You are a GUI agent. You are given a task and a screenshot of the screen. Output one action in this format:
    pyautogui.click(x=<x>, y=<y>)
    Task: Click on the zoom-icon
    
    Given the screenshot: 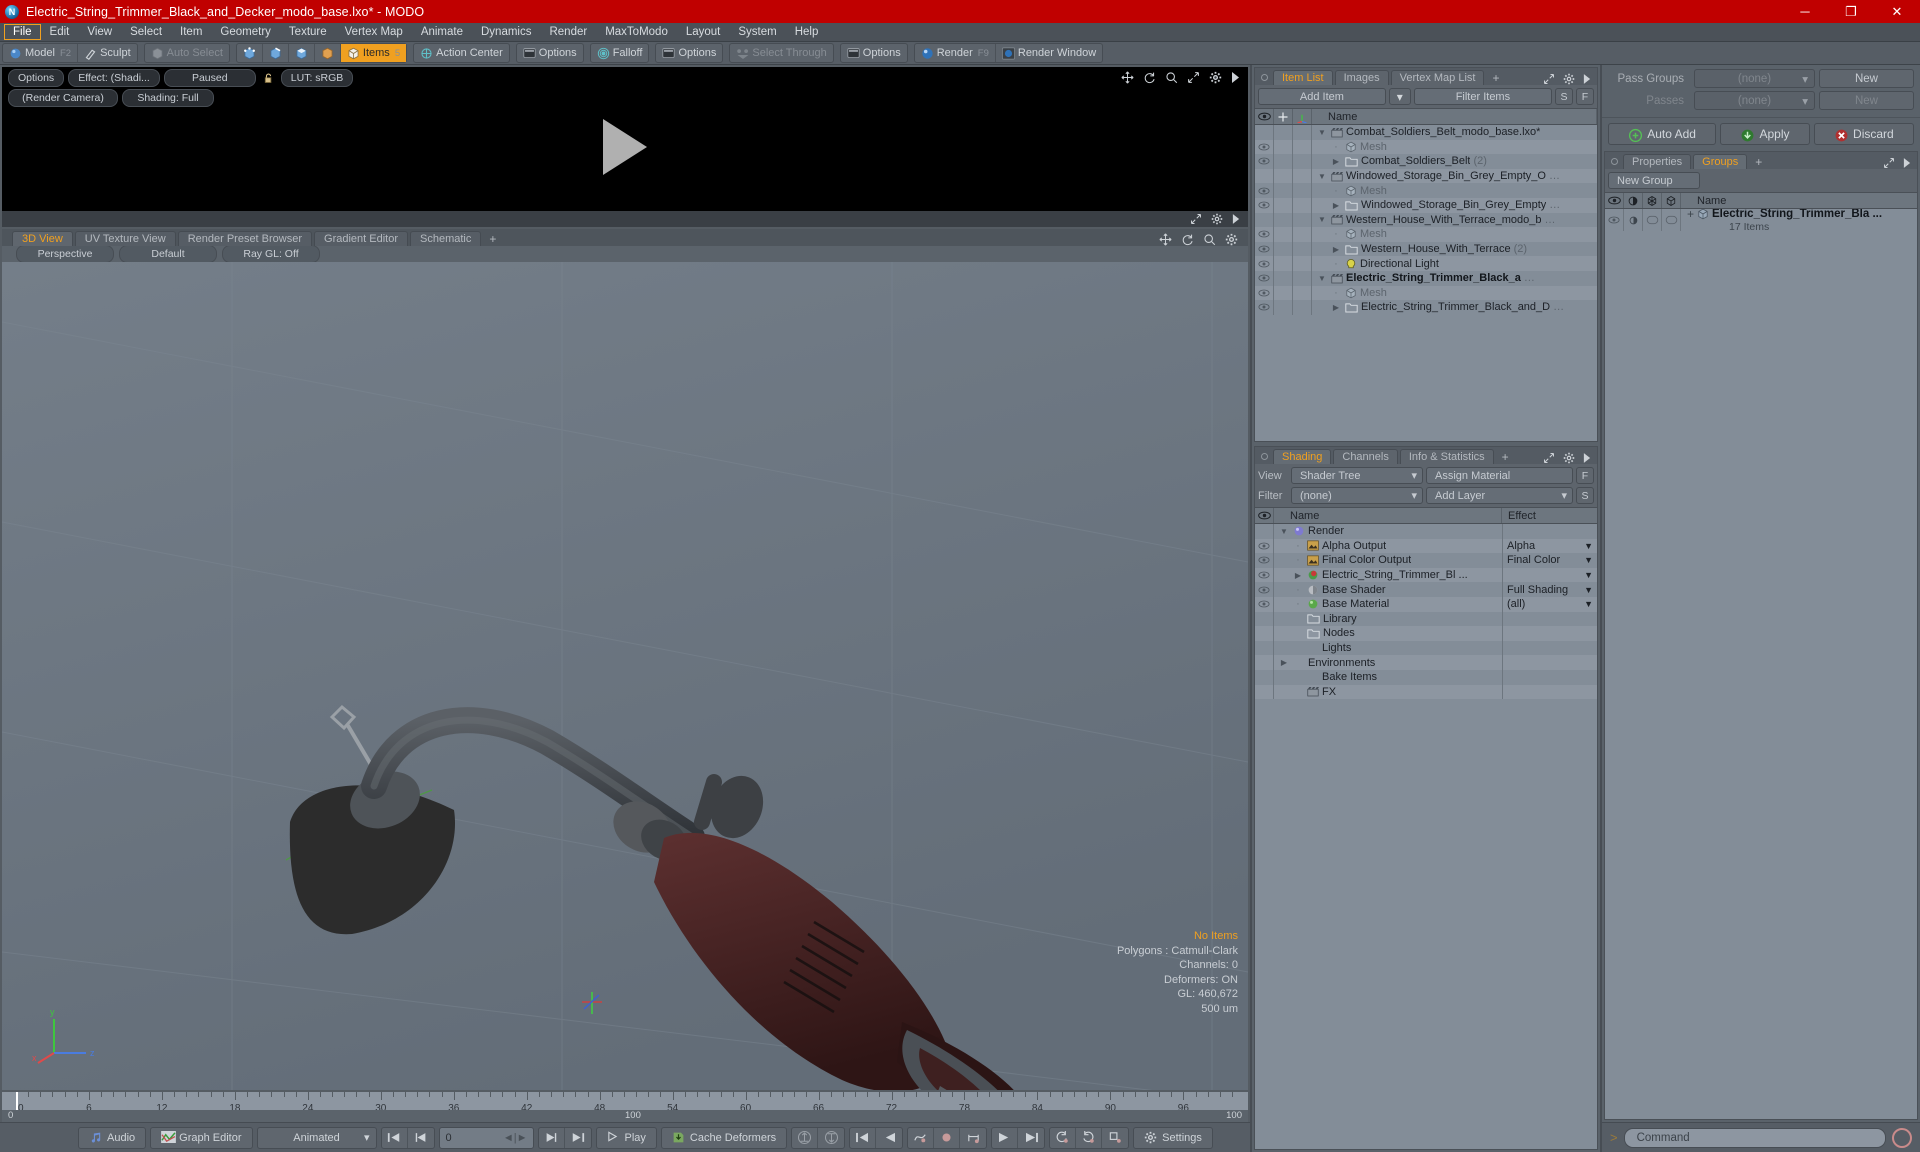 What is the action you would take?
    pyautogui.click(x=1209, y=239)
    